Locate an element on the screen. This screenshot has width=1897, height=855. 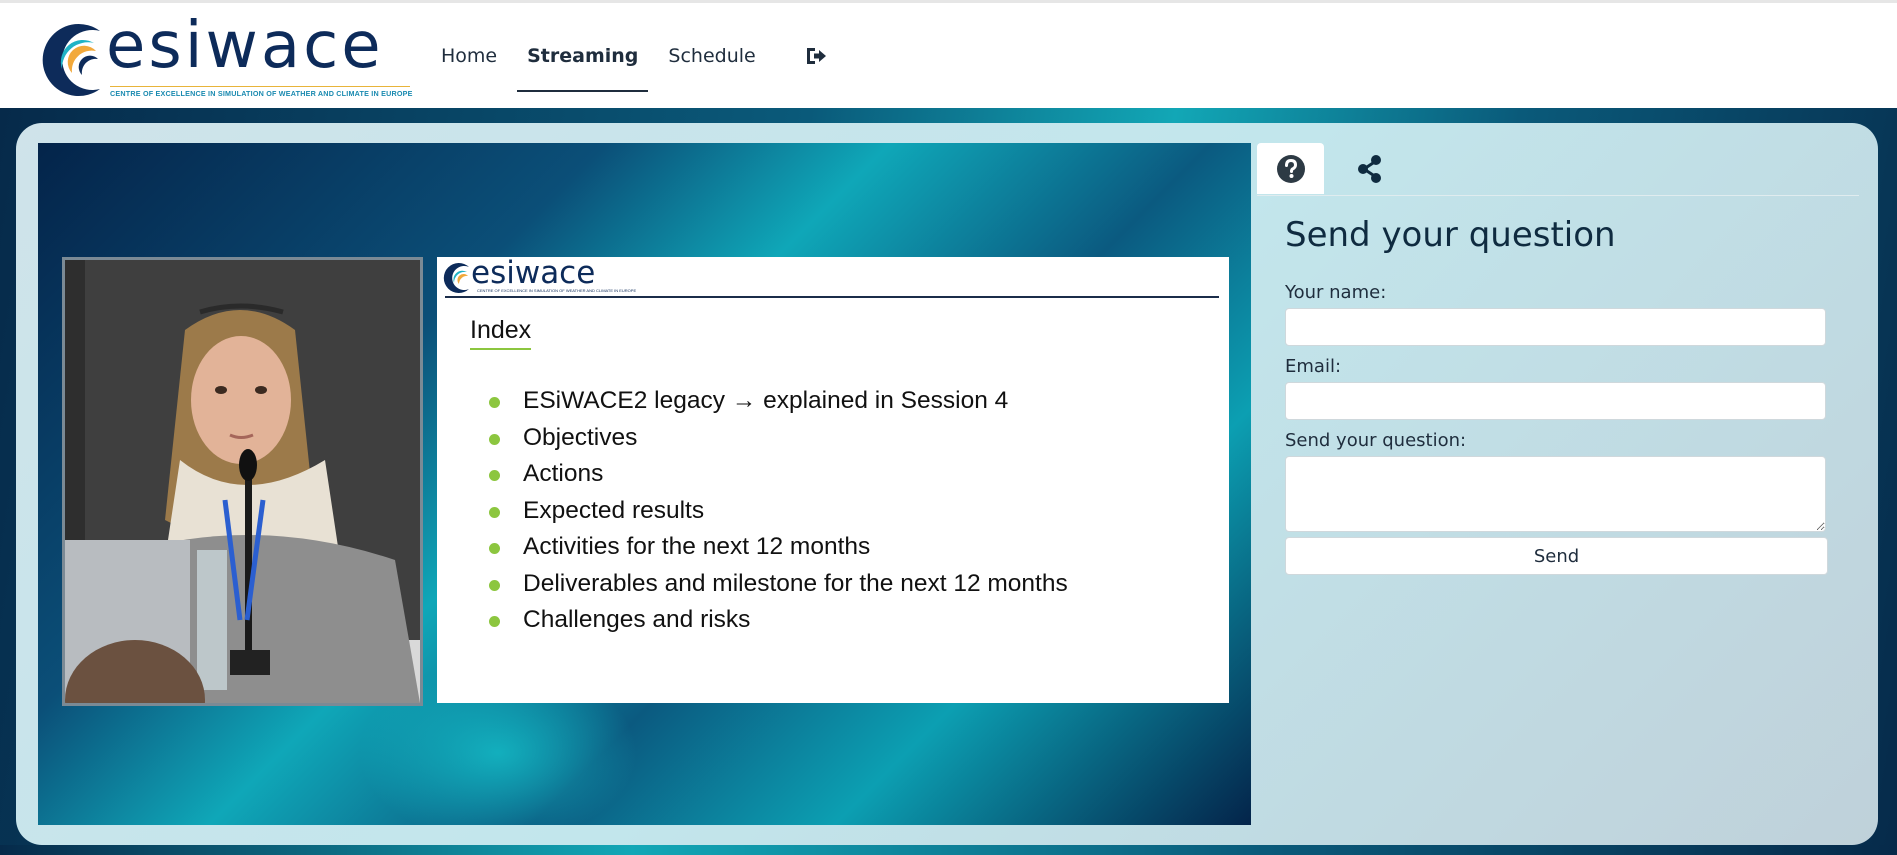
slide-bullet-item: Actions is located at coordinates (778, 474).